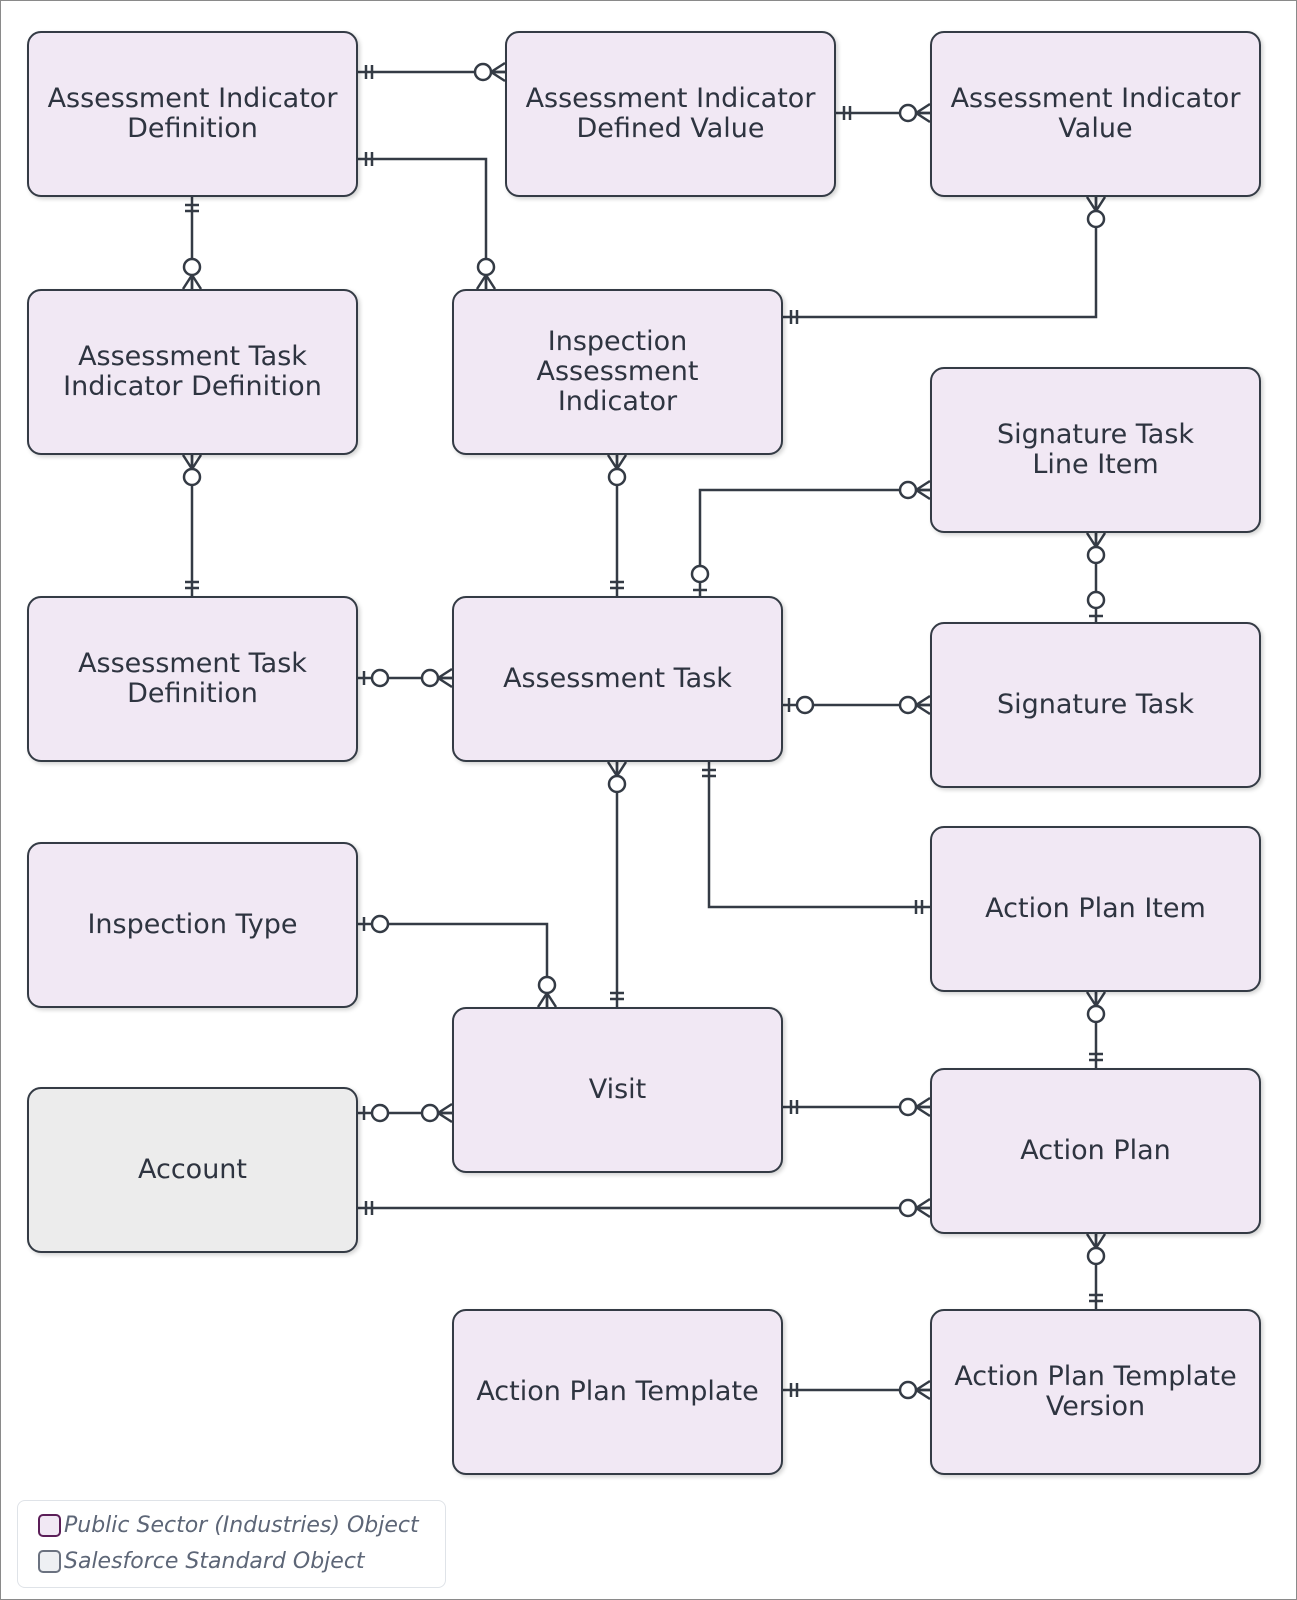 The image size is (1297, 1600). I want to click on legend-item-standard: Salesforce Standard Object, so click(201, 1561).